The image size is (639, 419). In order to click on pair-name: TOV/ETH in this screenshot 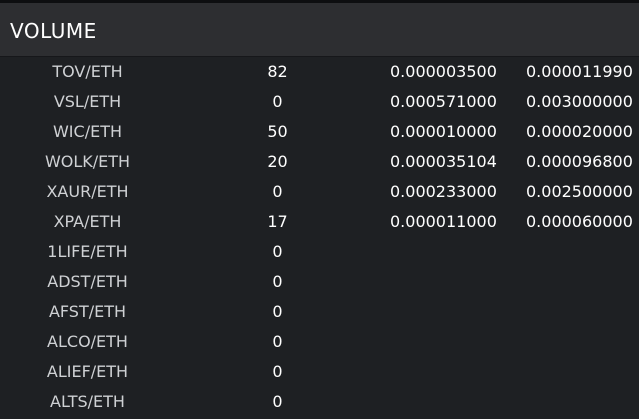, I will do `click(87, 71)`.